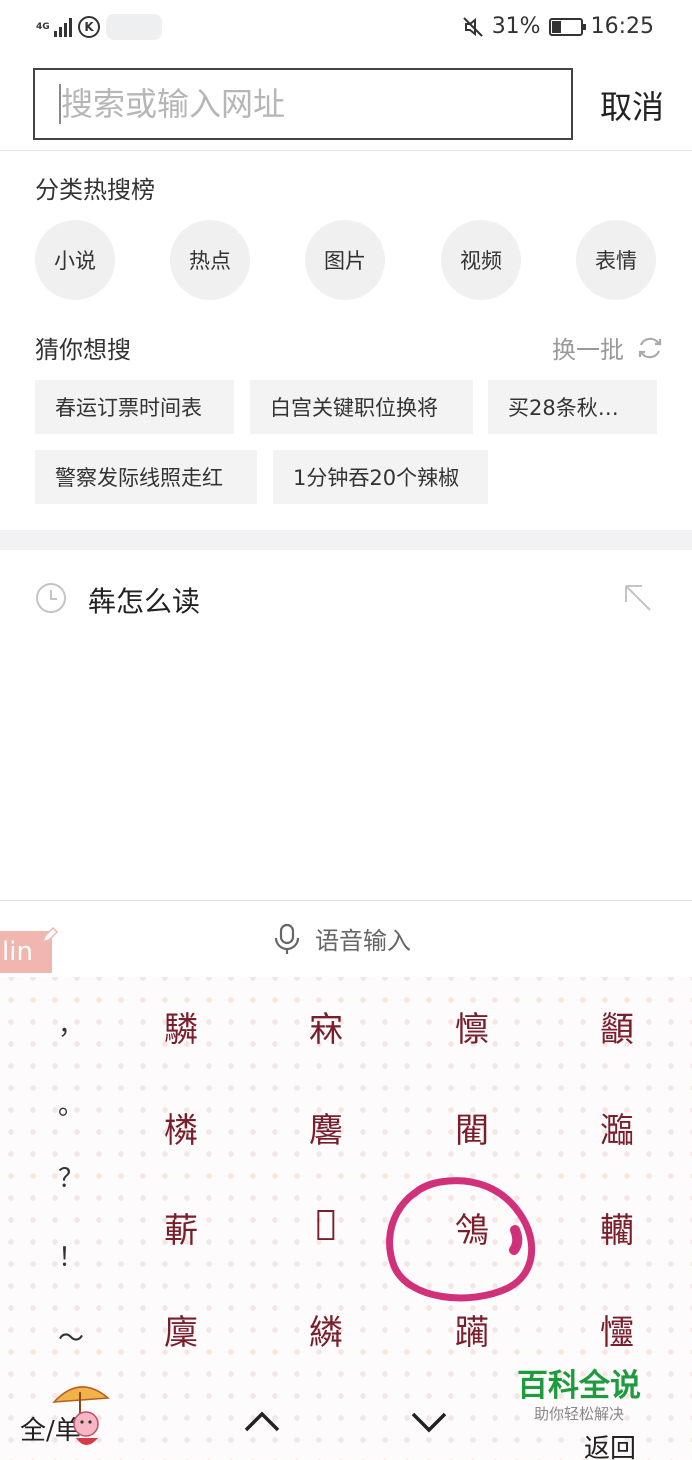 This screenshot has width=692, height=1460. I want to click on suggestion-tag: 警察发际线照走红, so click(146, 477).